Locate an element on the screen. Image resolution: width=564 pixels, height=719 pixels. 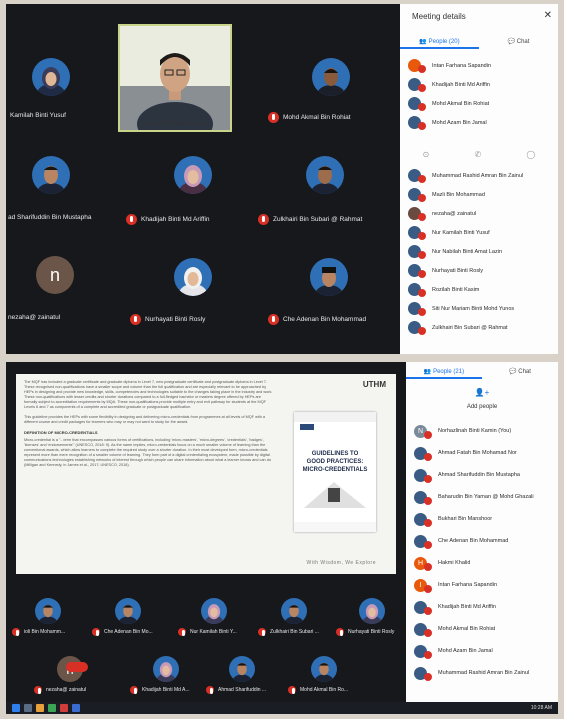
list-item: Siti Nur Mariam Binti Mohd Yunos is located at coordinates (481, 308).